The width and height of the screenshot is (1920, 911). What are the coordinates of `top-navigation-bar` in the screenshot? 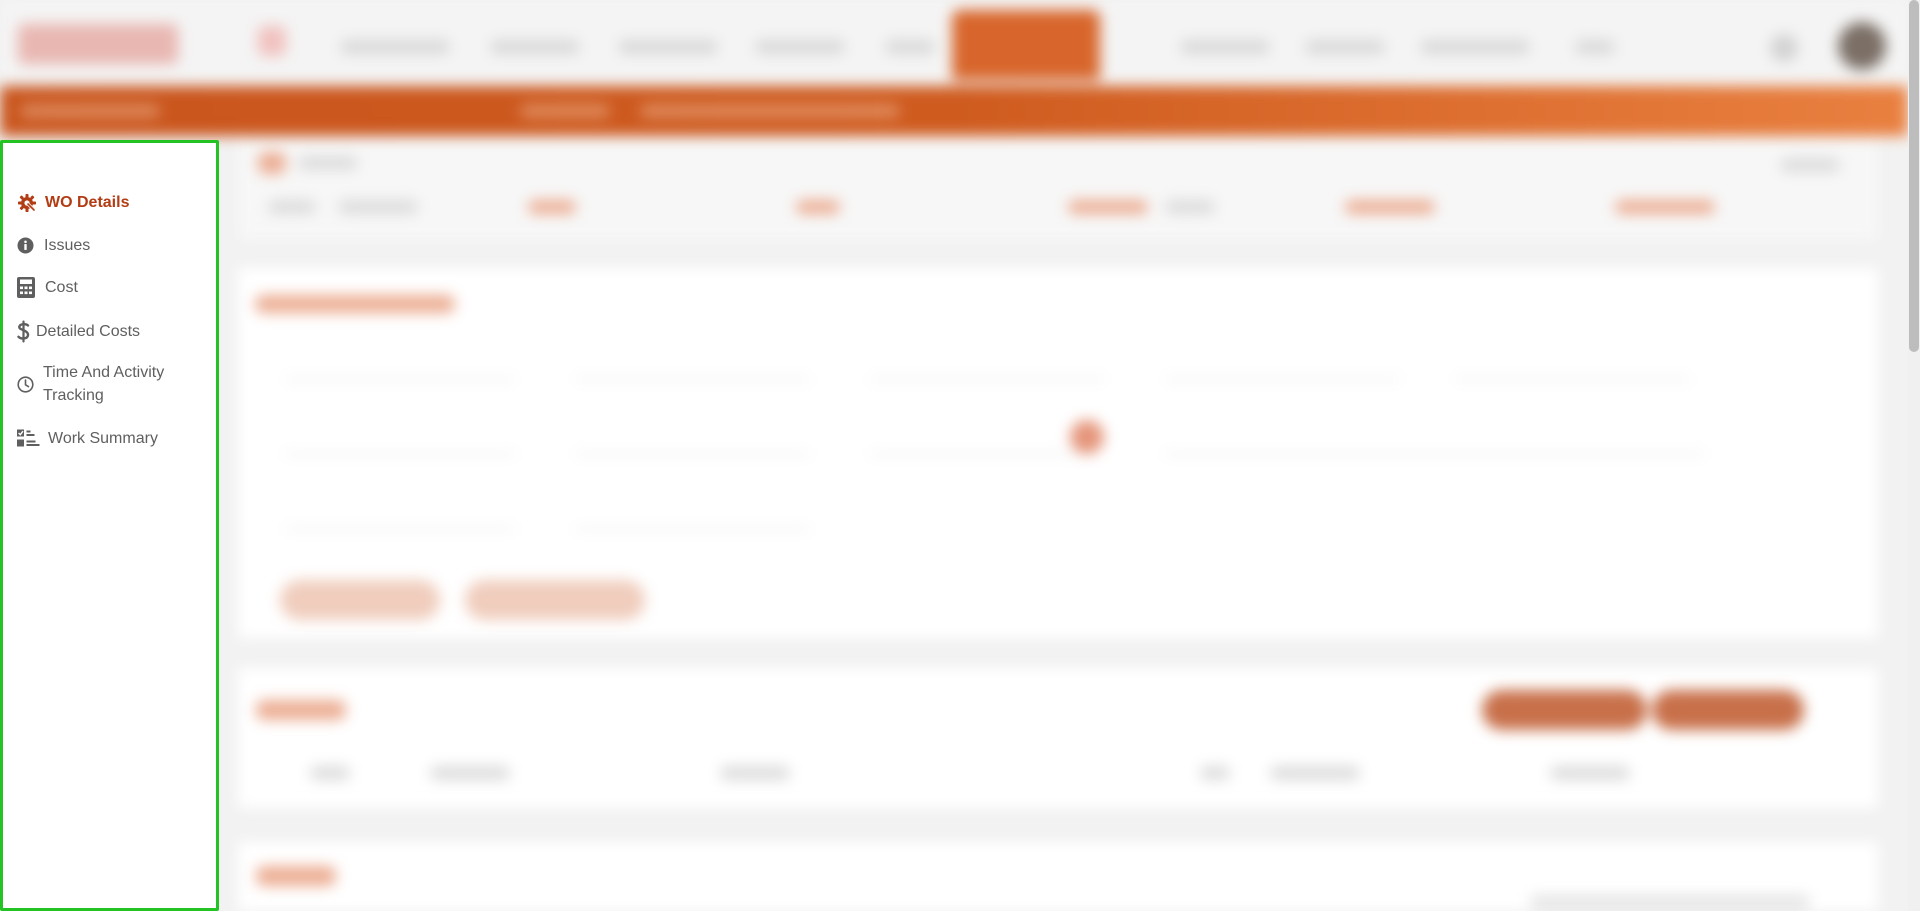 It's located at (954, 43).